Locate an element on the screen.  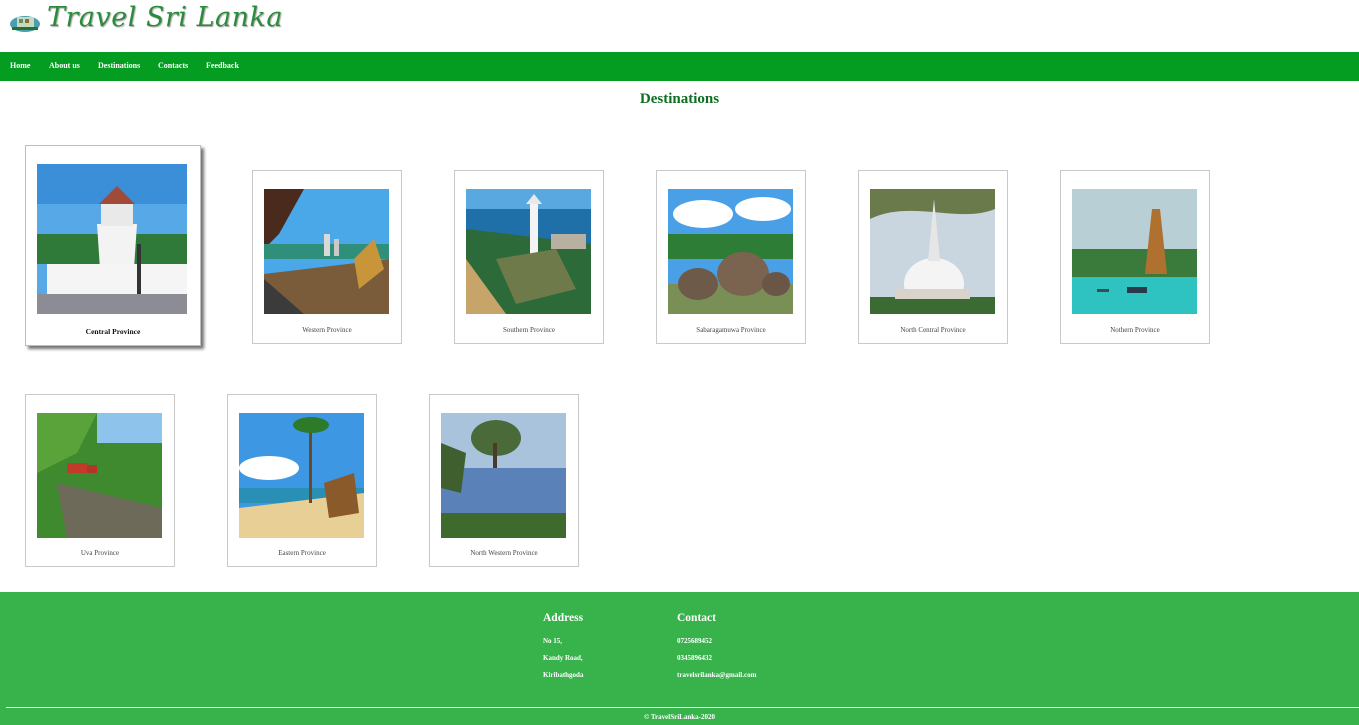
destination-card-north-western: North Western Province is located at coordinates (504, 480).